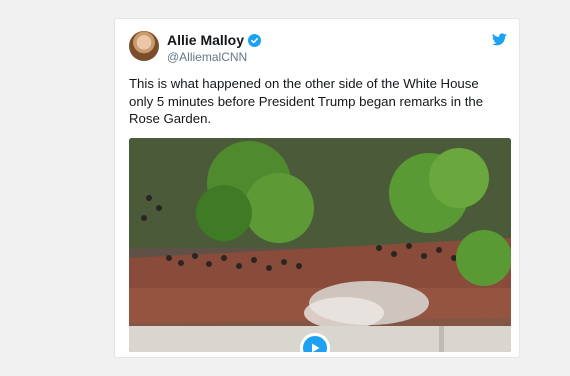 This screenshot has width=570, height=376. Describe the element at coordinates (207, 57) in the screenshot. I see `author-handle: @AlliemalCNN` at that location.